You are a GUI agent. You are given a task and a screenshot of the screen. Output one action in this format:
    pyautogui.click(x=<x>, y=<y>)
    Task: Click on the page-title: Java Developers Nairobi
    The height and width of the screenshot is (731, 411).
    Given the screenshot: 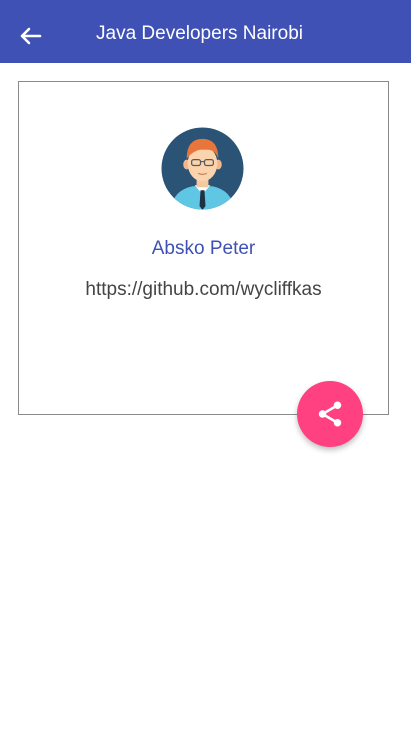 What is the action you would take?
    pyautogui.click(x=199, y=33)
    